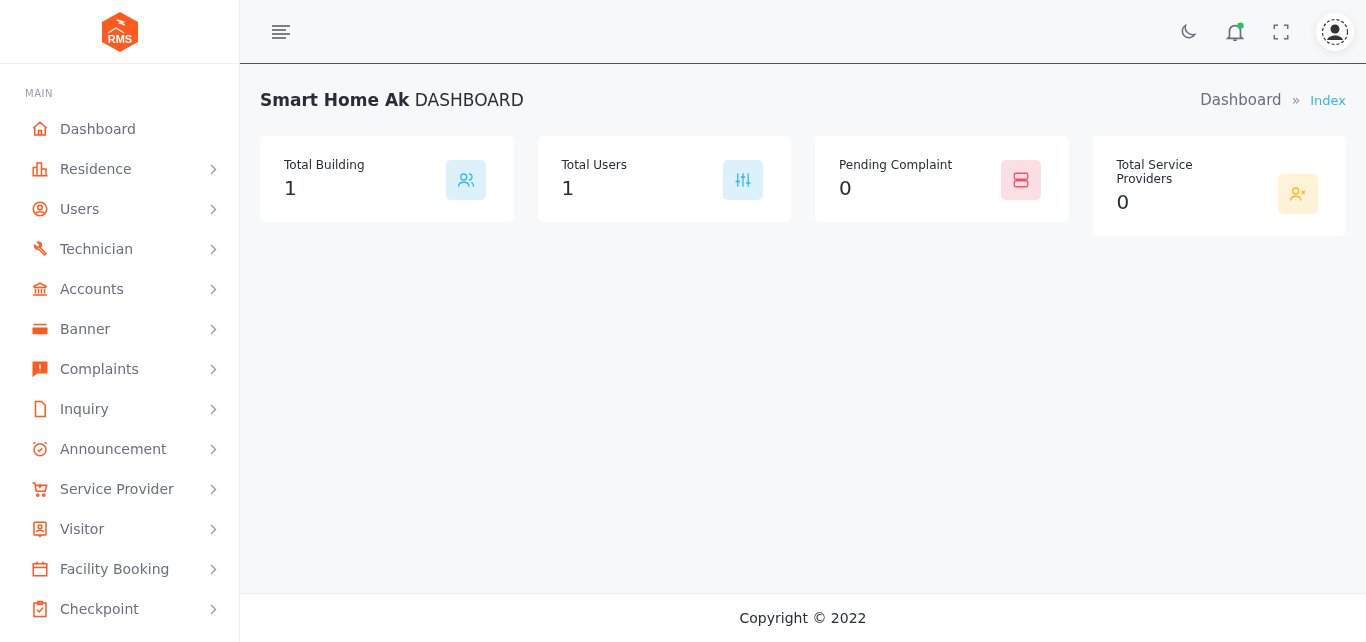 The width and height of the screenshot is (1366, 642). What do you see at coordinates (40, 609) in the screenshot?
I see `clipboard-icon` at bounding box center [40, 609].